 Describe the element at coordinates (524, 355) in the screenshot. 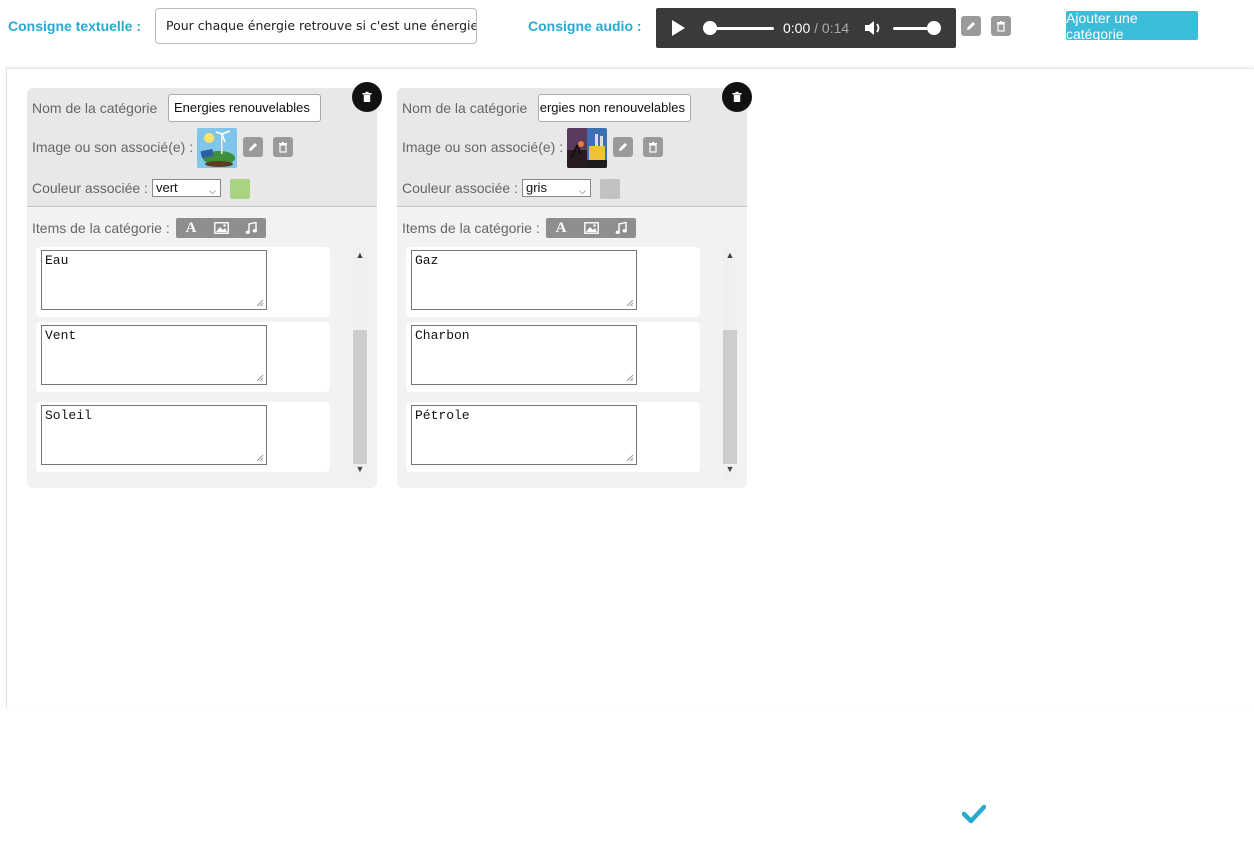

I see `item-text-field: Charbon` at that location.